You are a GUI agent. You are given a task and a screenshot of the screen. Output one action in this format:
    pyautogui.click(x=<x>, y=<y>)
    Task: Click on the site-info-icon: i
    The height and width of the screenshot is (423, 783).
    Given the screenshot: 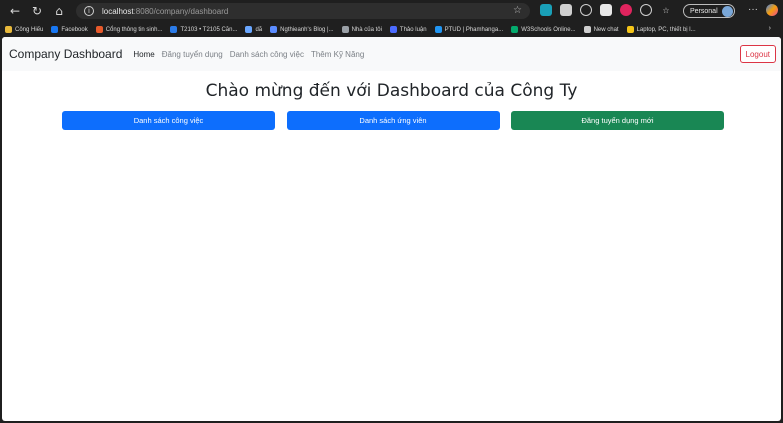 What is the action you would take?
    pyautogui.click(x=89, y=11)
    